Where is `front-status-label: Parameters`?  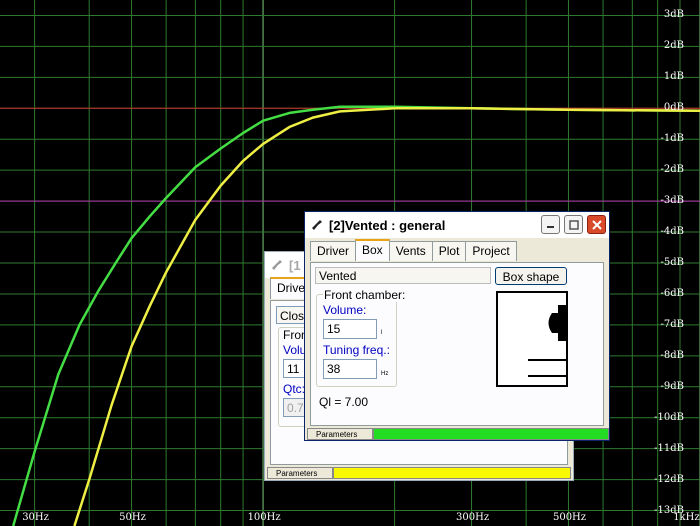
front-status-label: Parameters is located at coordinates (340, 434).